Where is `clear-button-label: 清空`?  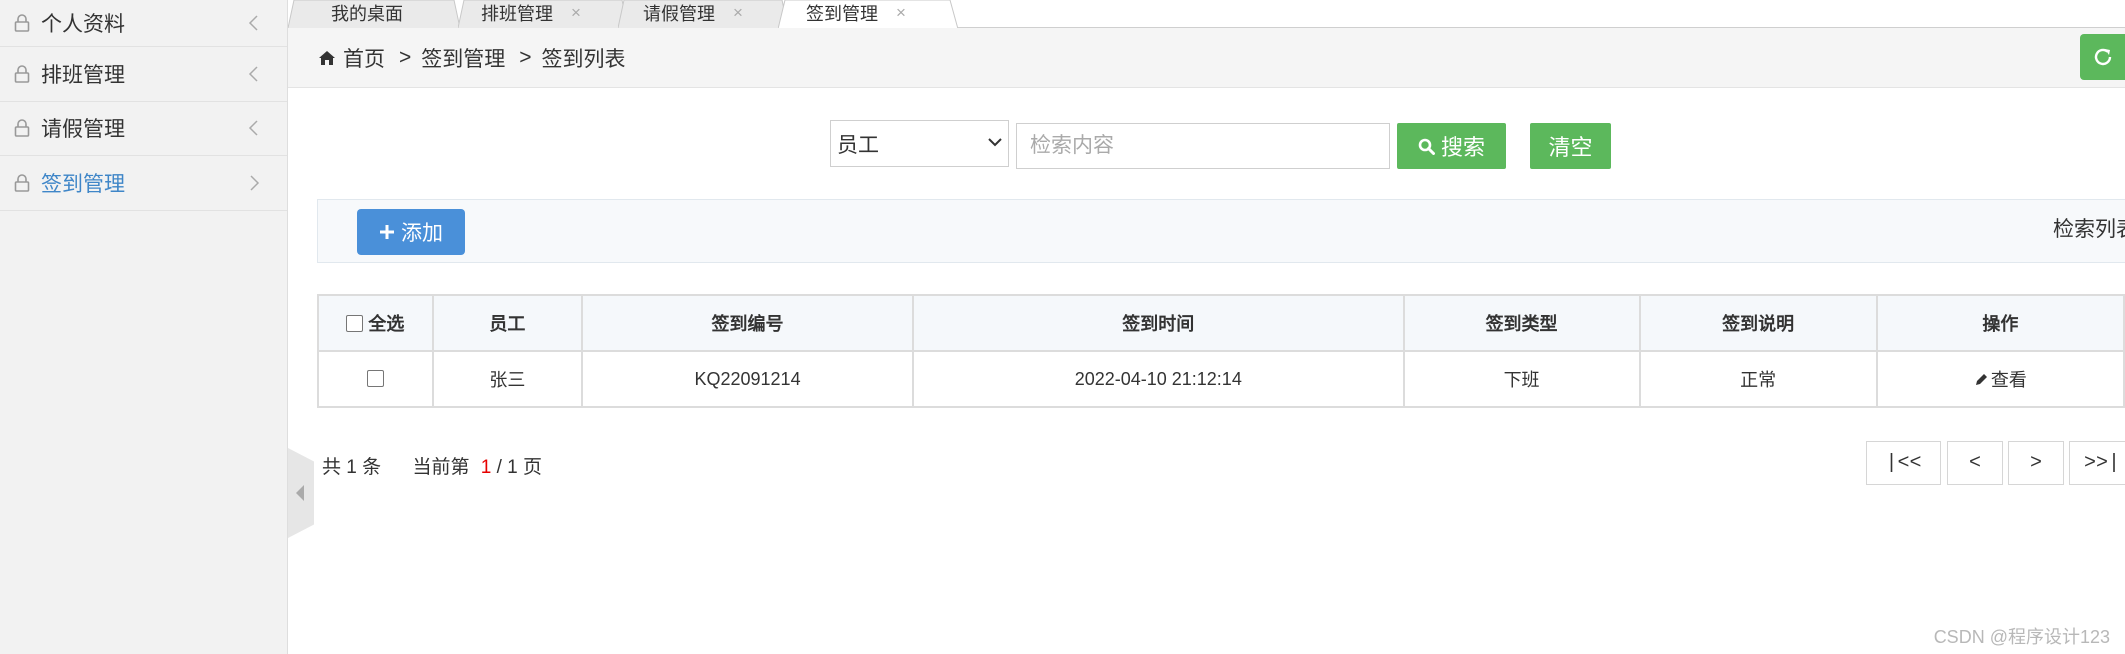 clear-button-label: 清空 is located at coordinates (1570, 147).